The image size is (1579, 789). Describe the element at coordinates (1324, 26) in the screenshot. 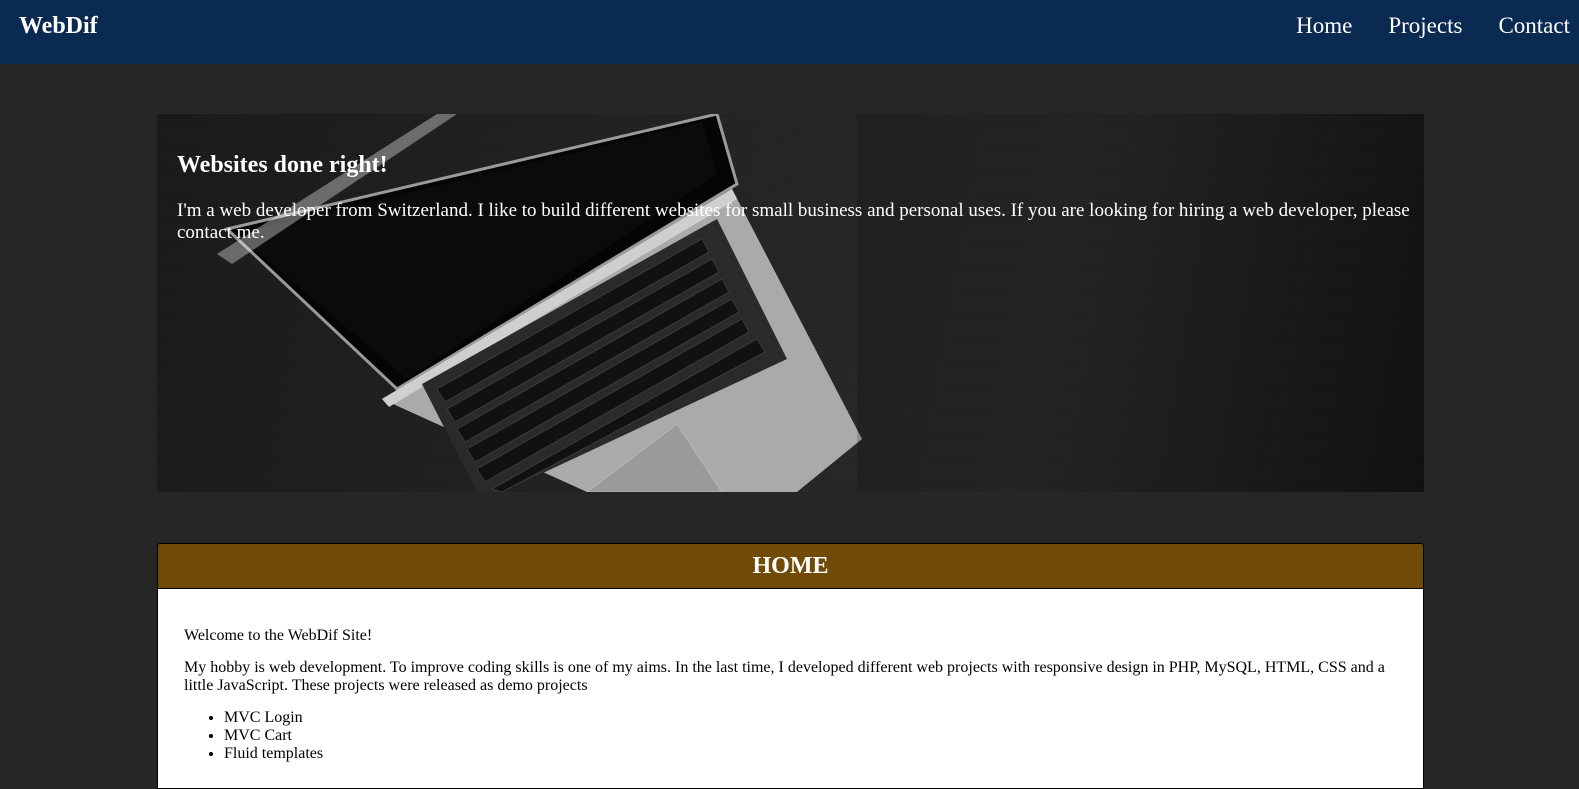

I see `nav-link-home: Home` at that location.